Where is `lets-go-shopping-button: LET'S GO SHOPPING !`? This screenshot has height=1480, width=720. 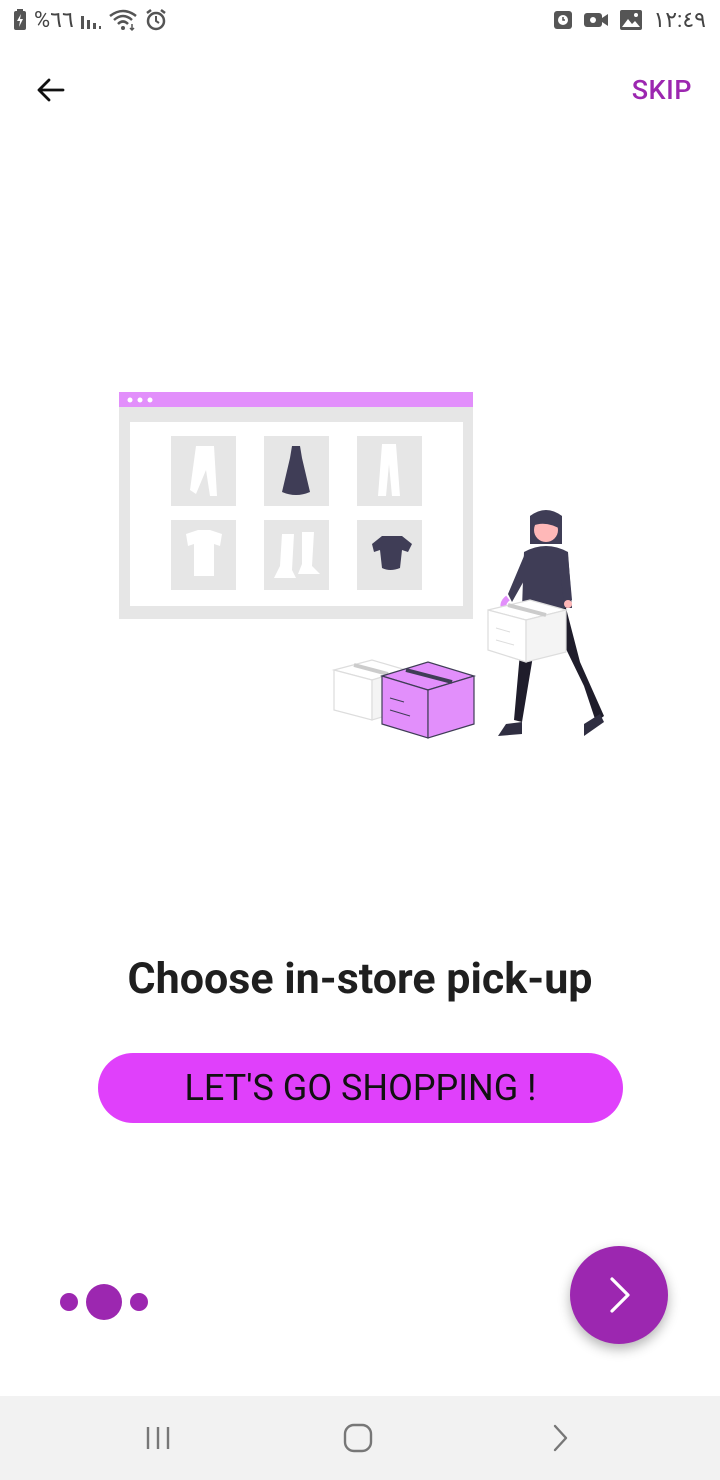
lets-go-shopping-button: LET'S GO SHOPPING ! is located at coordinates (360, 1088).